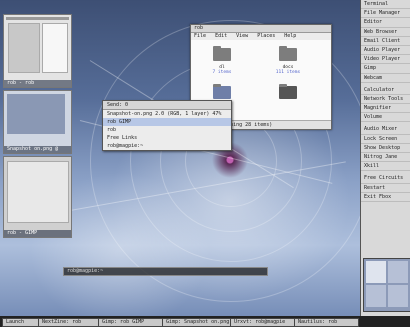  Describe the element at coordinates (130, 322) in the screenshot. I see `taskbar-item: Gimp: rob GIMP` at that location.